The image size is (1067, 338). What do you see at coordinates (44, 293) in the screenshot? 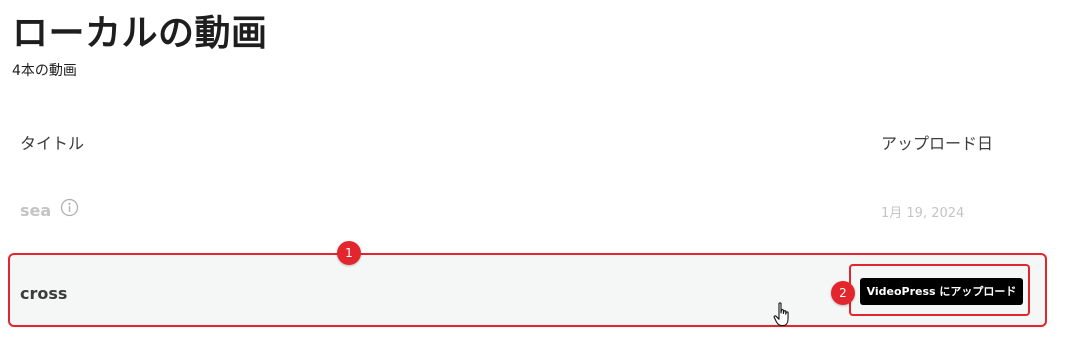
I see `video-title-cross: cross` at bounding box center [44, 293].